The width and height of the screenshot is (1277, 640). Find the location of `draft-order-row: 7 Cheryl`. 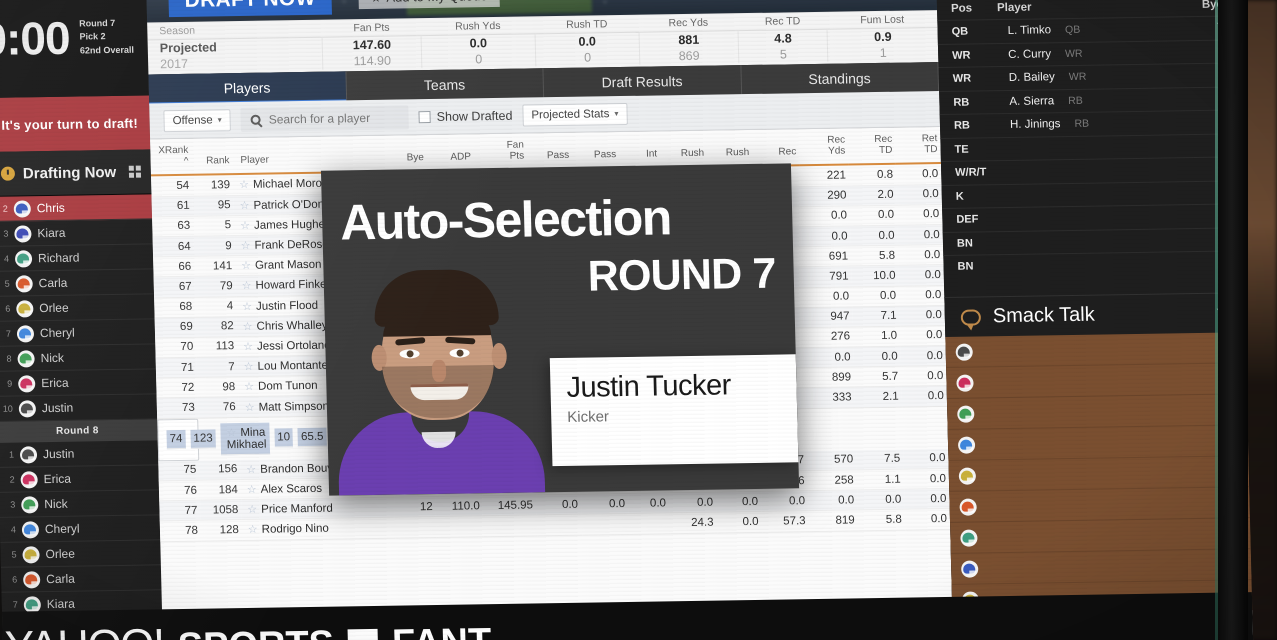

draft-order-row: 7 Cheryl is located at coordinates (78, 333).